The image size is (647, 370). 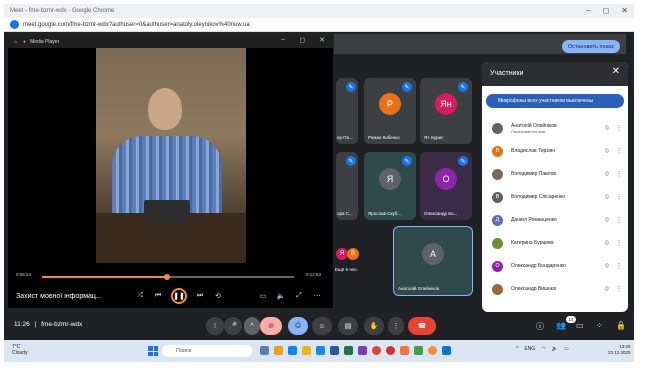 I want to click on windows-start-icon, so click(x=153, y=351).